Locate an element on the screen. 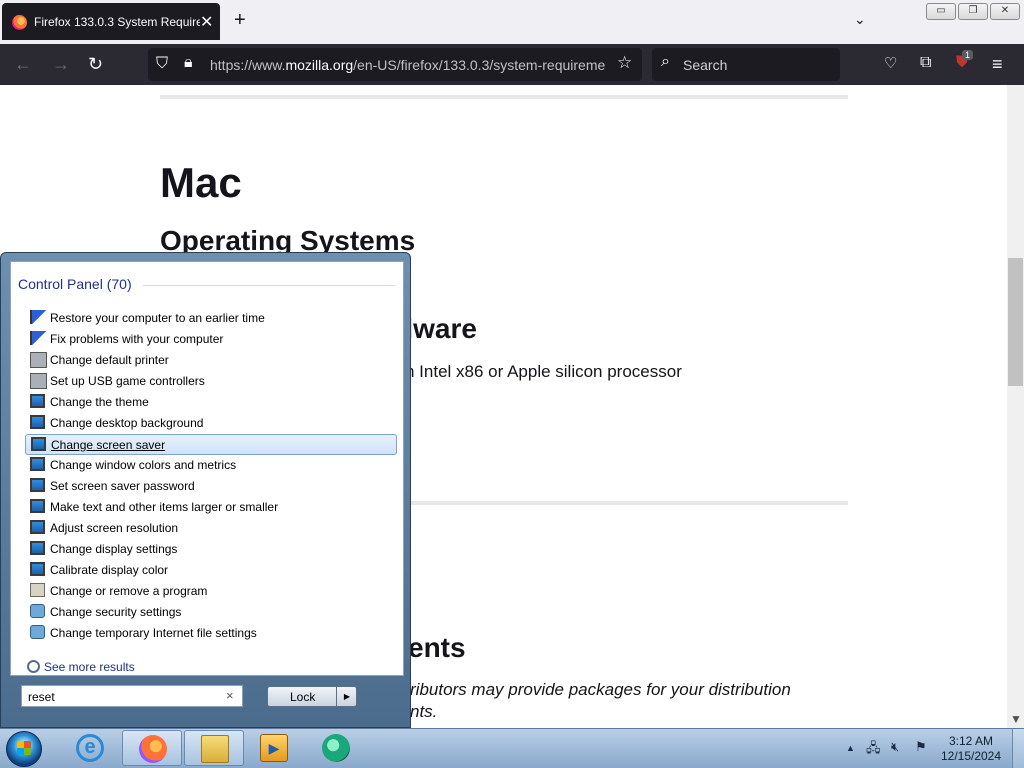 The width and height of the screenshot is (1024, 768). app-icon is located at coordinates (336, 748).